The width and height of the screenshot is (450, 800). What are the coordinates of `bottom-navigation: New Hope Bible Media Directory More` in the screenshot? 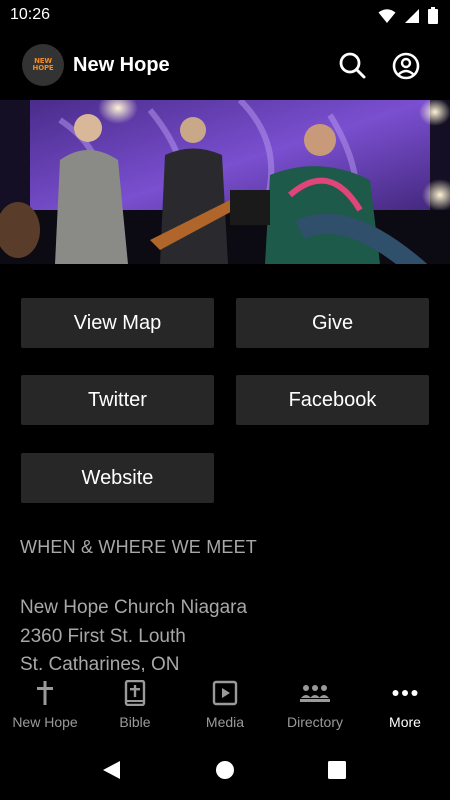 It's located at (225, 706).